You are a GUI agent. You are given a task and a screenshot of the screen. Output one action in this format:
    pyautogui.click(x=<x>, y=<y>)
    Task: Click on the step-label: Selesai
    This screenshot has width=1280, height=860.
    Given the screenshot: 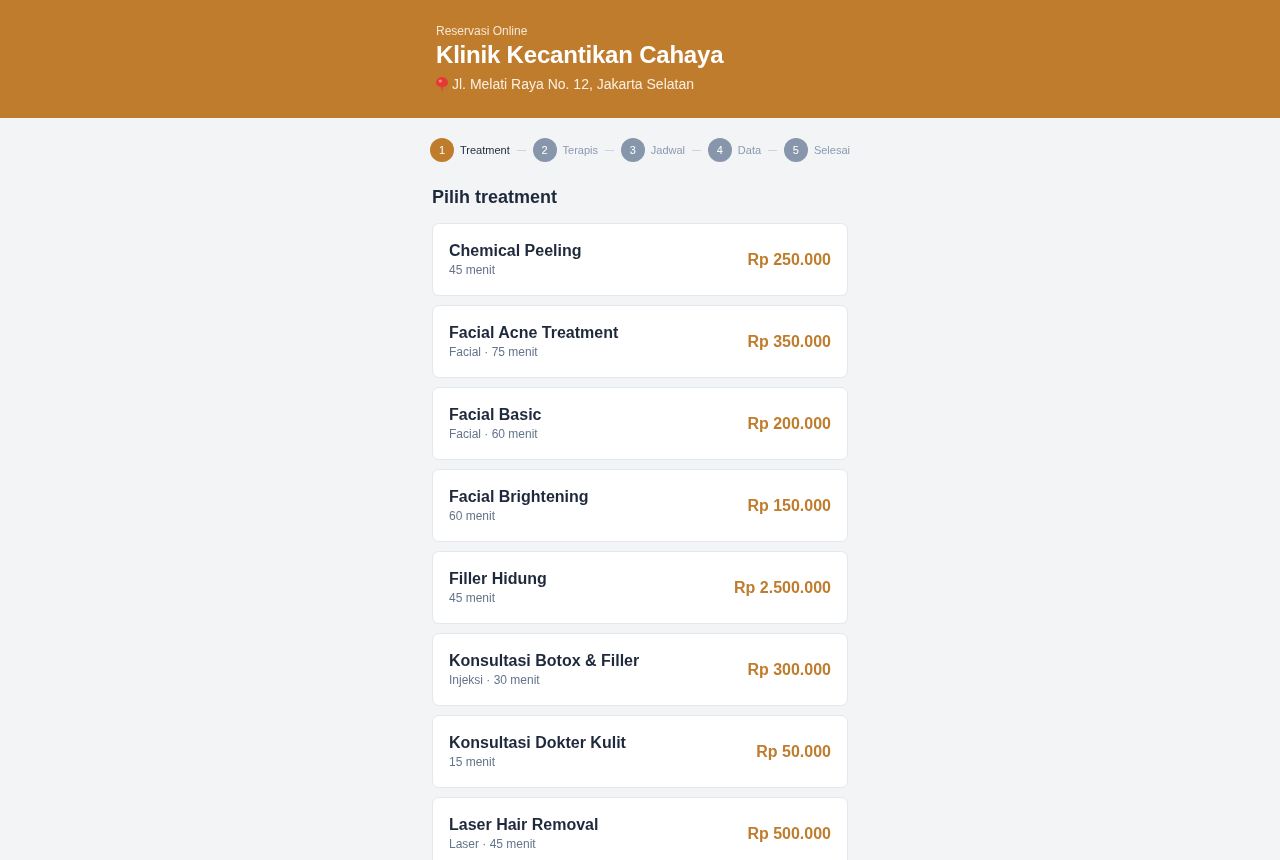 What is the action you would take?
    pyautogui.click(x=831, y=150)
    